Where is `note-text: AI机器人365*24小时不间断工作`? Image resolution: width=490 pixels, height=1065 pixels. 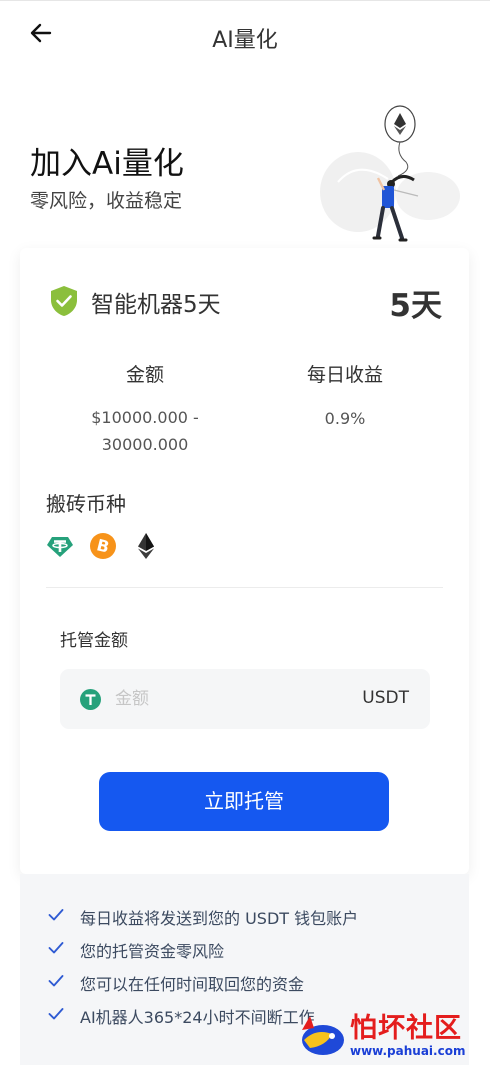 note-text: AI机器人365*24小时不间断工作 is located at coordinates (197, 1017).